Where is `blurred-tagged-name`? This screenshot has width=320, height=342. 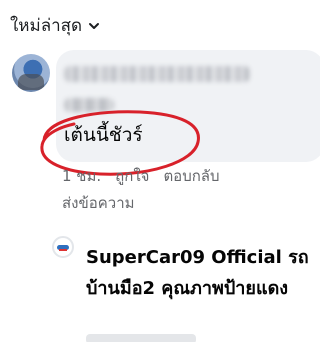
blurred-tagged-name is located at coordinates (89, 105).